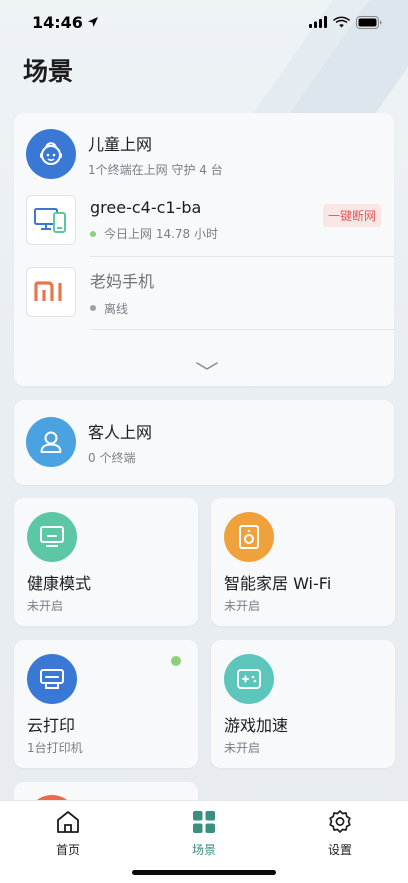 The width and height of the screenshot is (408, 883). What do you see at coordinates (210, 292) in the screenshot?
I see `device-row: 老妈手机 离线` at bounding box center [210, 292].